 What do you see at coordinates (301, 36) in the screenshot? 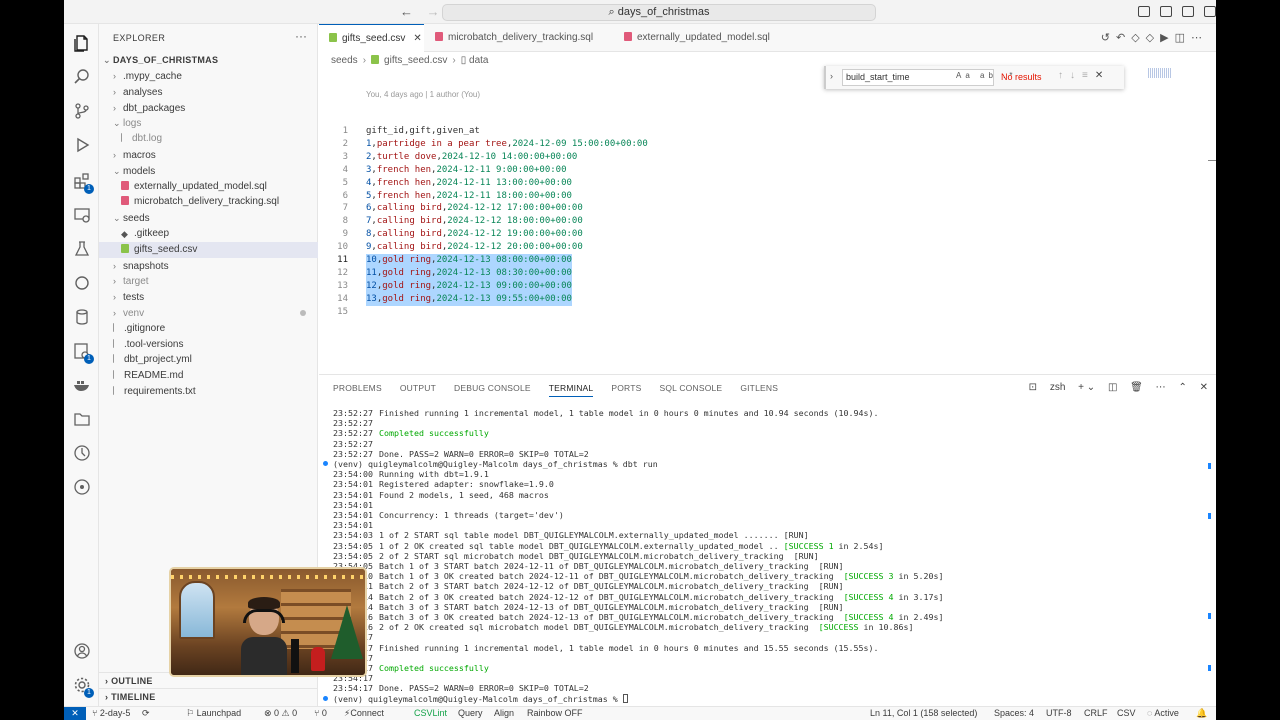
I see `more-actions-icon: ···` at bounding box center [301, 36].